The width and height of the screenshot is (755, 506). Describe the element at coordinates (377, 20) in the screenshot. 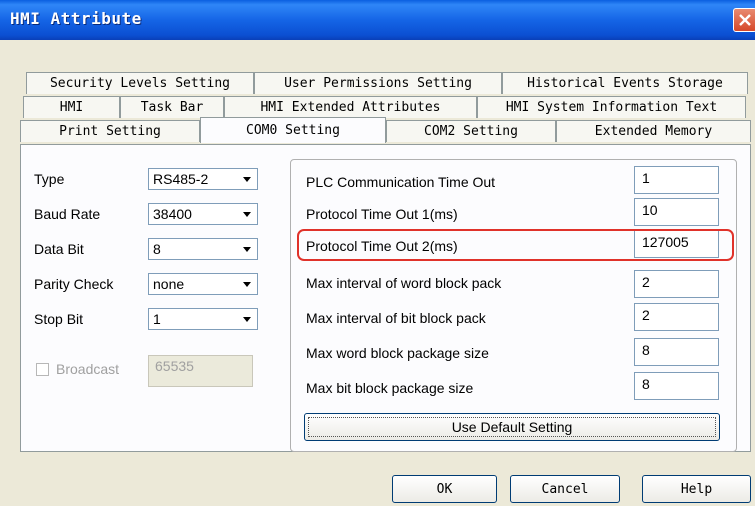

I see `title-bar: HMI Attribute` at that location.